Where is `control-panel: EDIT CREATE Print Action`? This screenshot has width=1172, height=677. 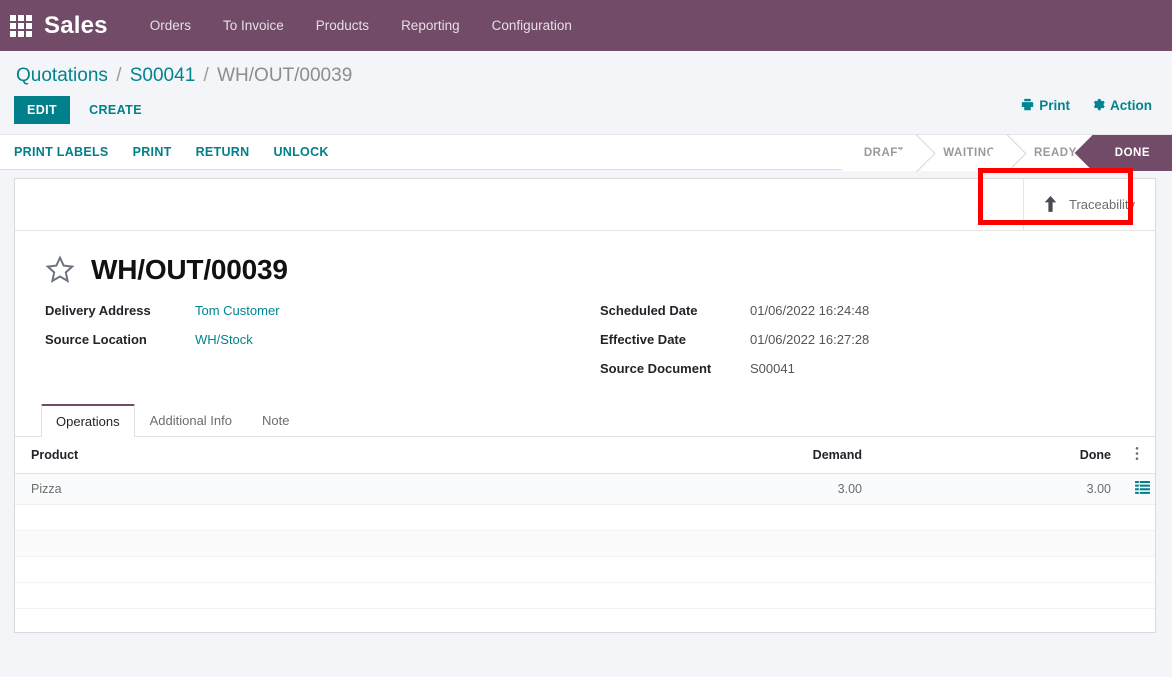
control-panel: EDIT CREATE Print Action is located at coordinates (586, 111).